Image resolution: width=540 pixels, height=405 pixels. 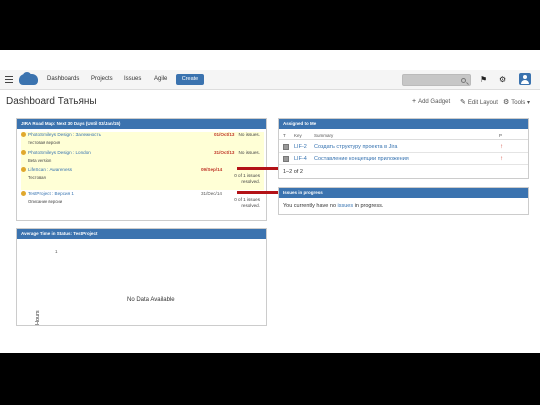 I want to click on add-gadget-button: + Add Gadget, so click(x=431, y=101).